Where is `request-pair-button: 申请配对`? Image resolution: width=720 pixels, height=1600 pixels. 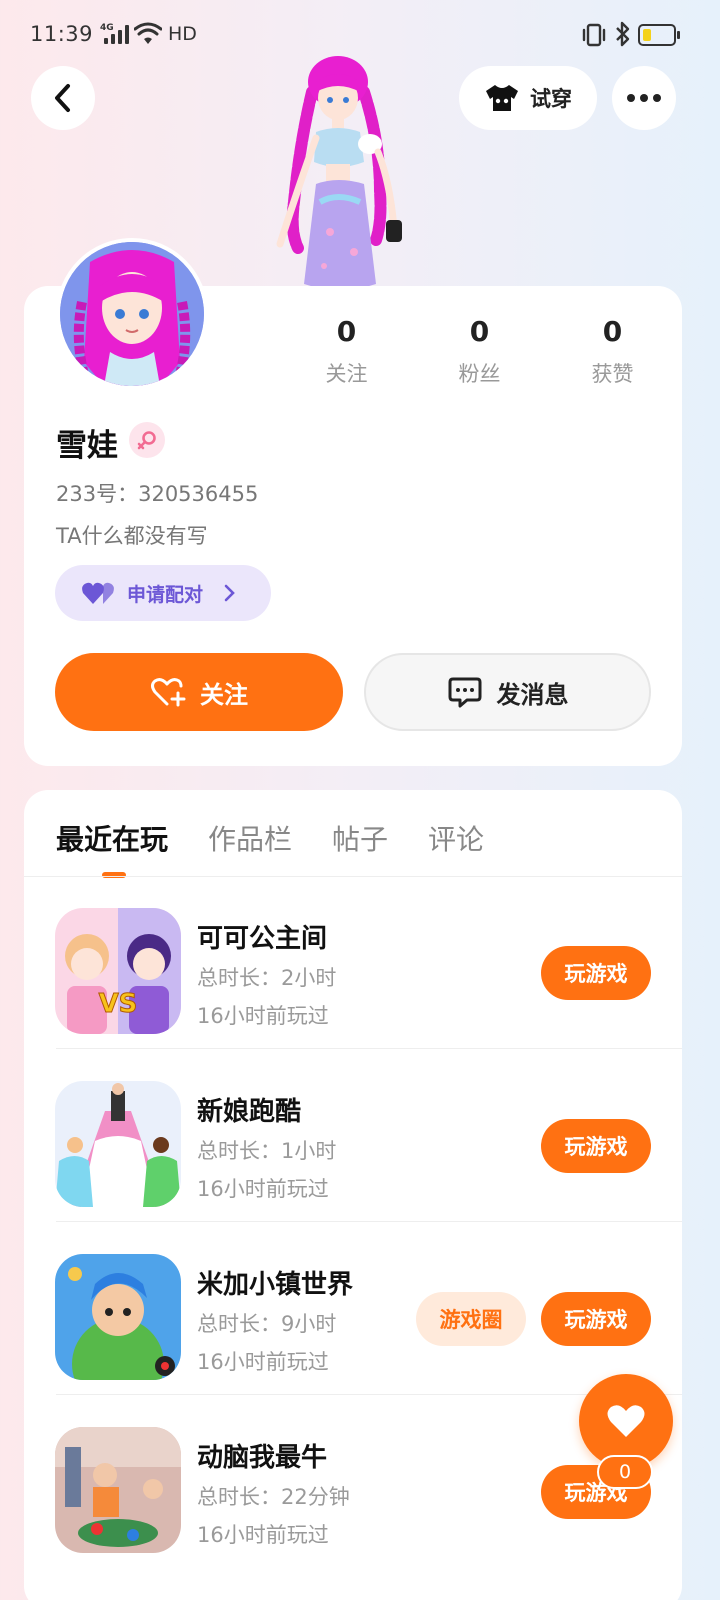 request-pair-button: 申请配对 is located at coordinates (163, 593).